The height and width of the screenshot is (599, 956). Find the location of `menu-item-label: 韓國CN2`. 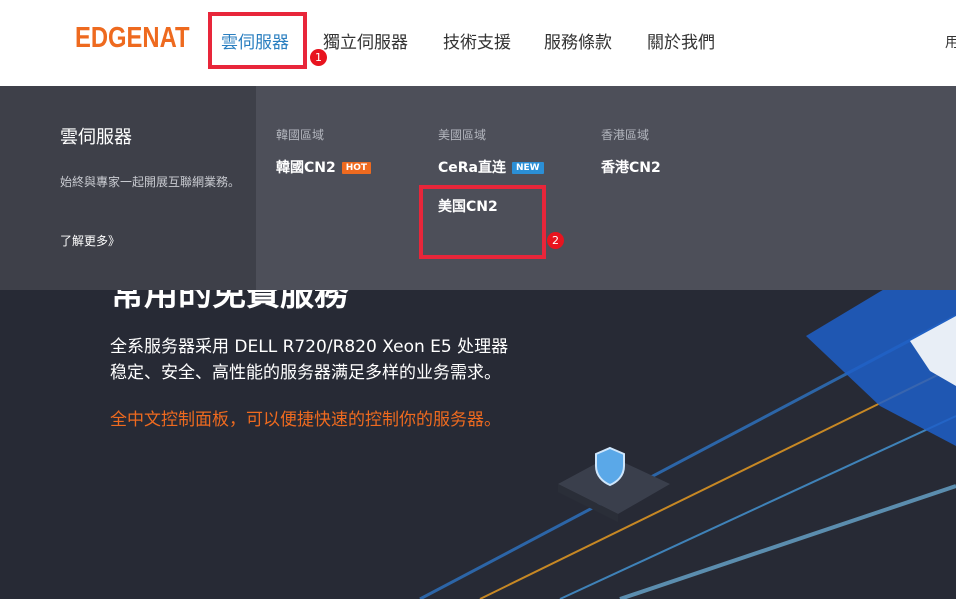

menu-item-label: 韓國CN2 is located at coordinates (306, 168).